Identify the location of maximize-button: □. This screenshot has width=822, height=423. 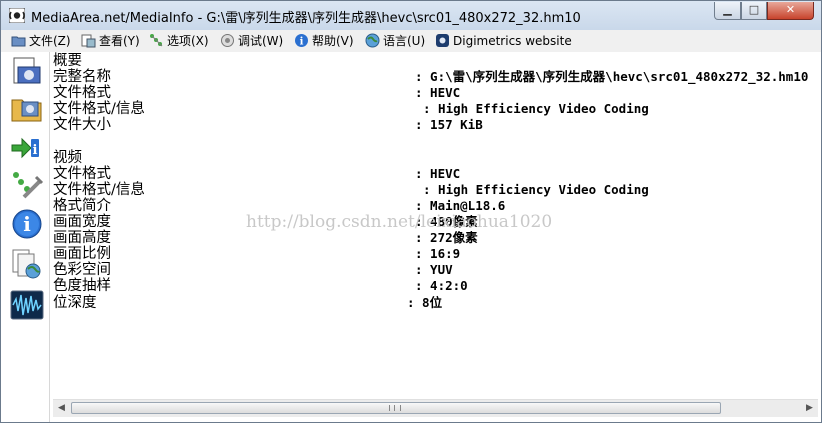
(754, 11).